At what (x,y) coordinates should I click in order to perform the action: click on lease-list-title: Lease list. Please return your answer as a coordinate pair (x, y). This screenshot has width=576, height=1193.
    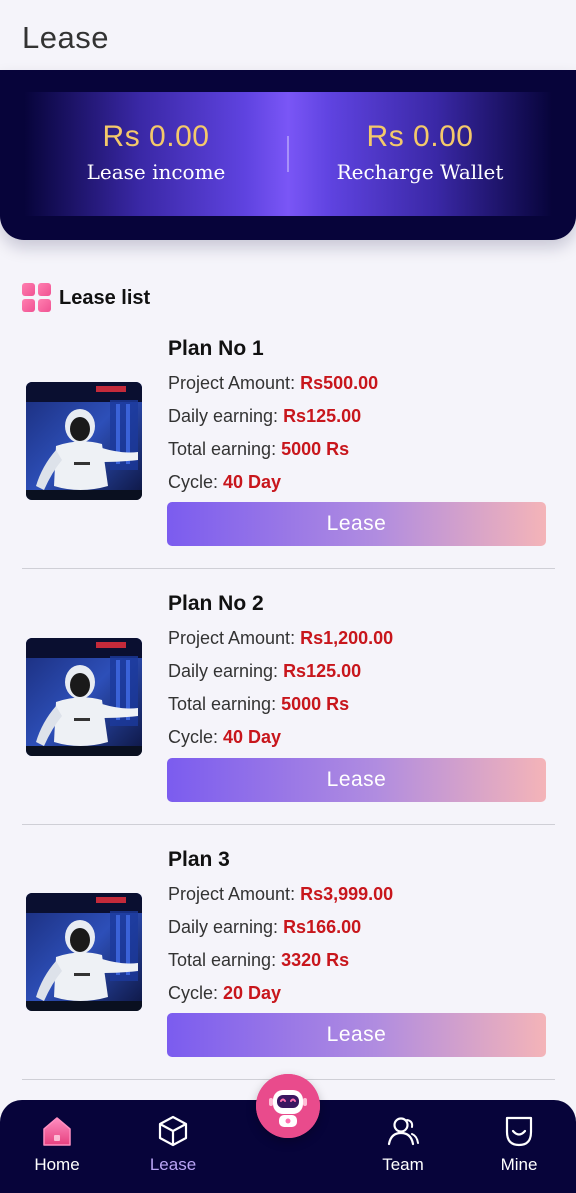
    Looking at the image, I should click on (105, 298).